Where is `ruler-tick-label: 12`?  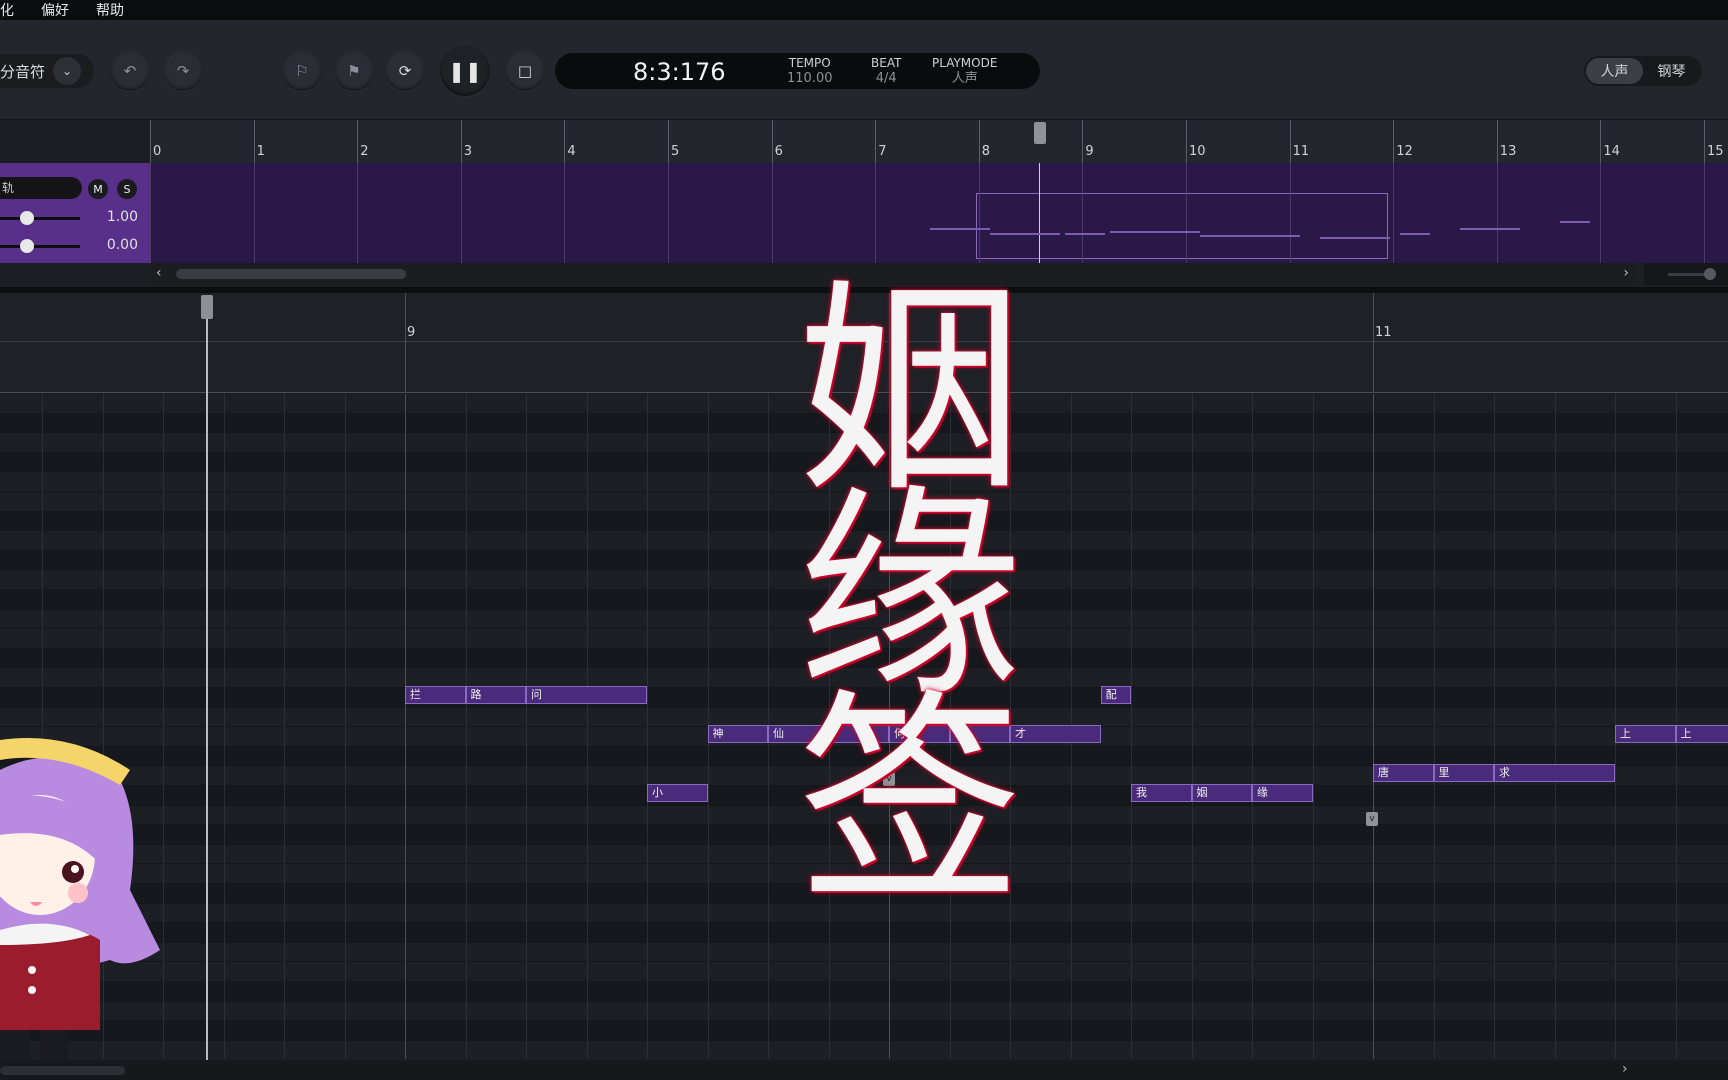 ruler-tick-label: 12 is located at coordinates (1404, 151).